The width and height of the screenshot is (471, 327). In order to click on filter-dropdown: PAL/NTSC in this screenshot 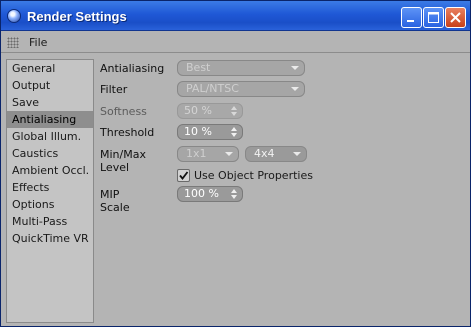, I will do `click(241, 89)`.